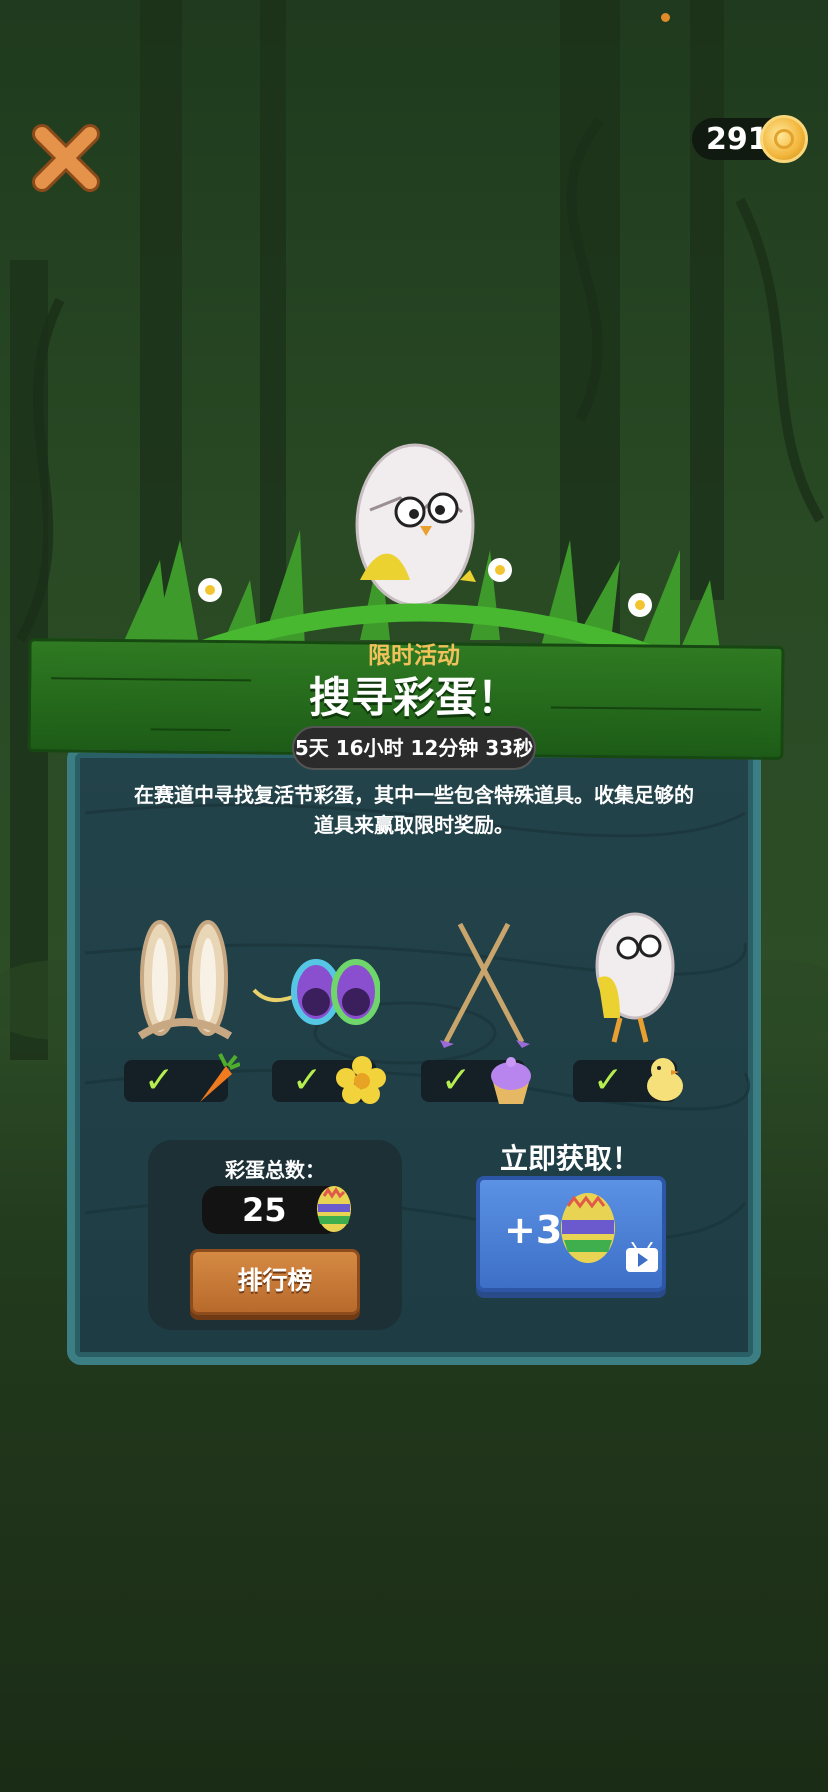 Image resolution: width=828 pixels, height=1792 pixels. Describe the element at coordinates (361, 1080) in the screenshot. I see `daffodil-icon` at that location.